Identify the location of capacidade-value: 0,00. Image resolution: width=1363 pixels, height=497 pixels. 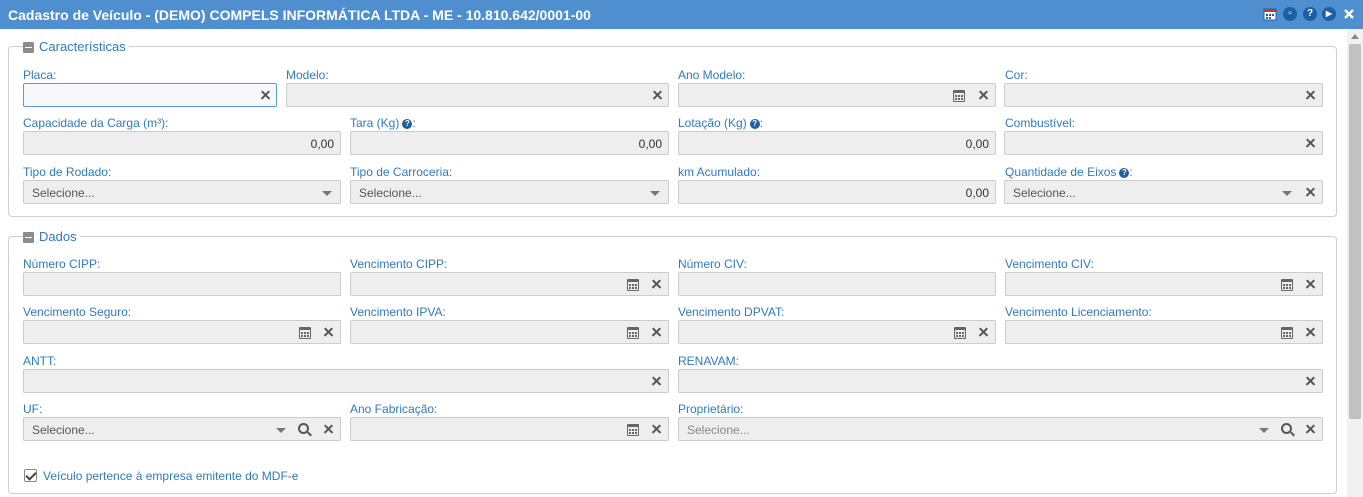
(322, 144).